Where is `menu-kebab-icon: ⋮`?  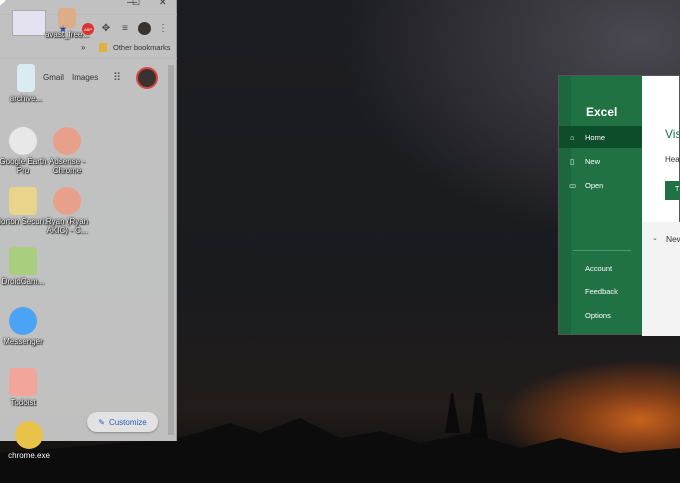 menu-kebab-icon: ⋮ is located at coordinates (163, 28).